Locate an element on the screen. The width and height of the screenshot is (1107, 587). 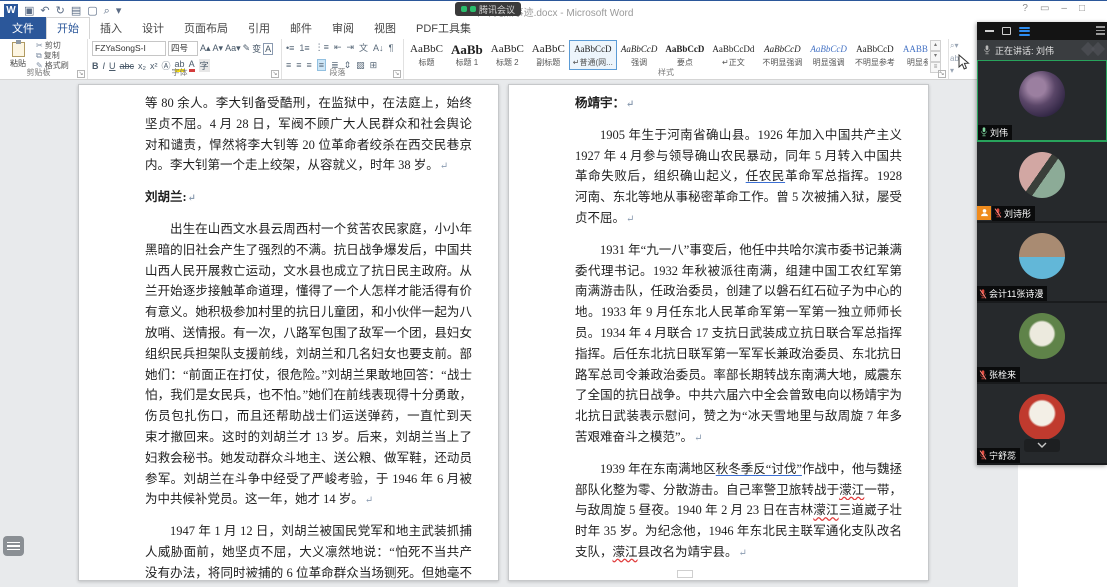
doc-text-line: 对和谴责，悍然将李大钊等 20 位革命者绞杀在西交民巷京师看守所 is located at coordinates (308, 144).